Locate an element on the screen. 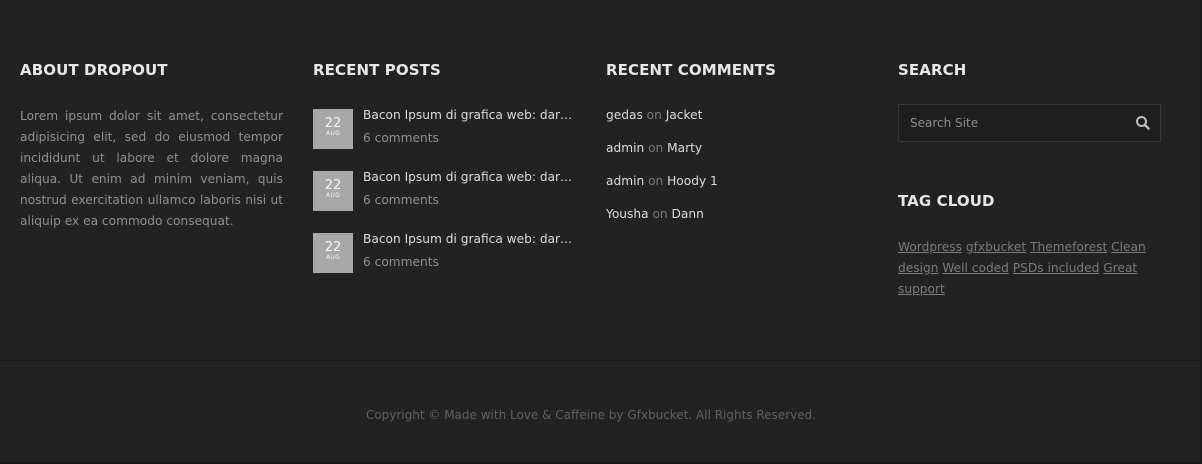 The image size is (1202, 464). search-form is located at coordinates (1029, 123).